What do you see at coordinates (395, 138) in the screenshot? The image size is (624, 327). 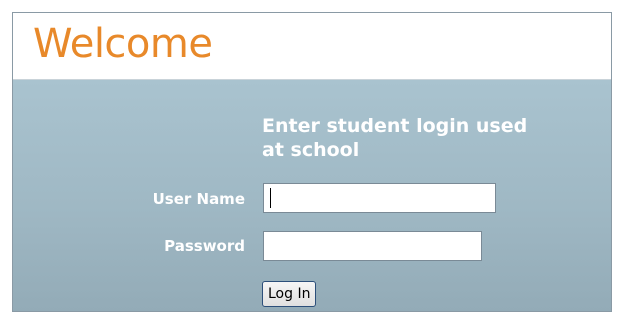 I see `login-instructions: Enter student login used at school` at bounding box center [395, 138].